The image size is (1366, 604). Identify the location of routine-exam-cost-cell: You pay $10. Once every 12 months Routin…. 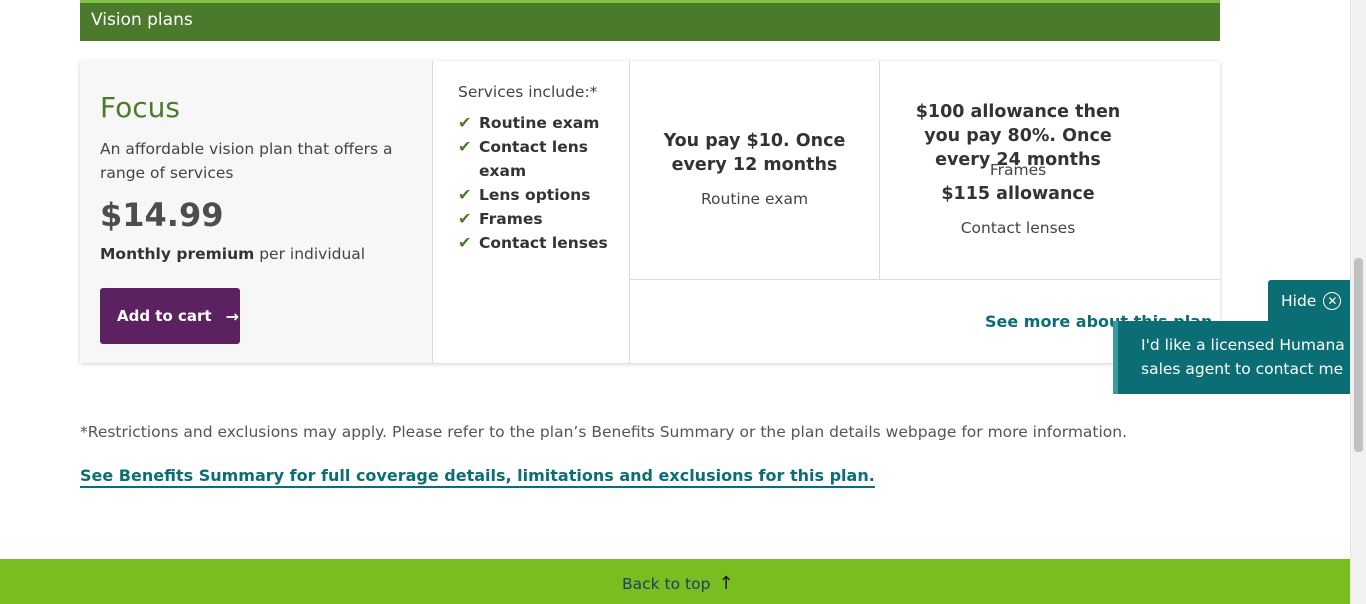
(755, 170).